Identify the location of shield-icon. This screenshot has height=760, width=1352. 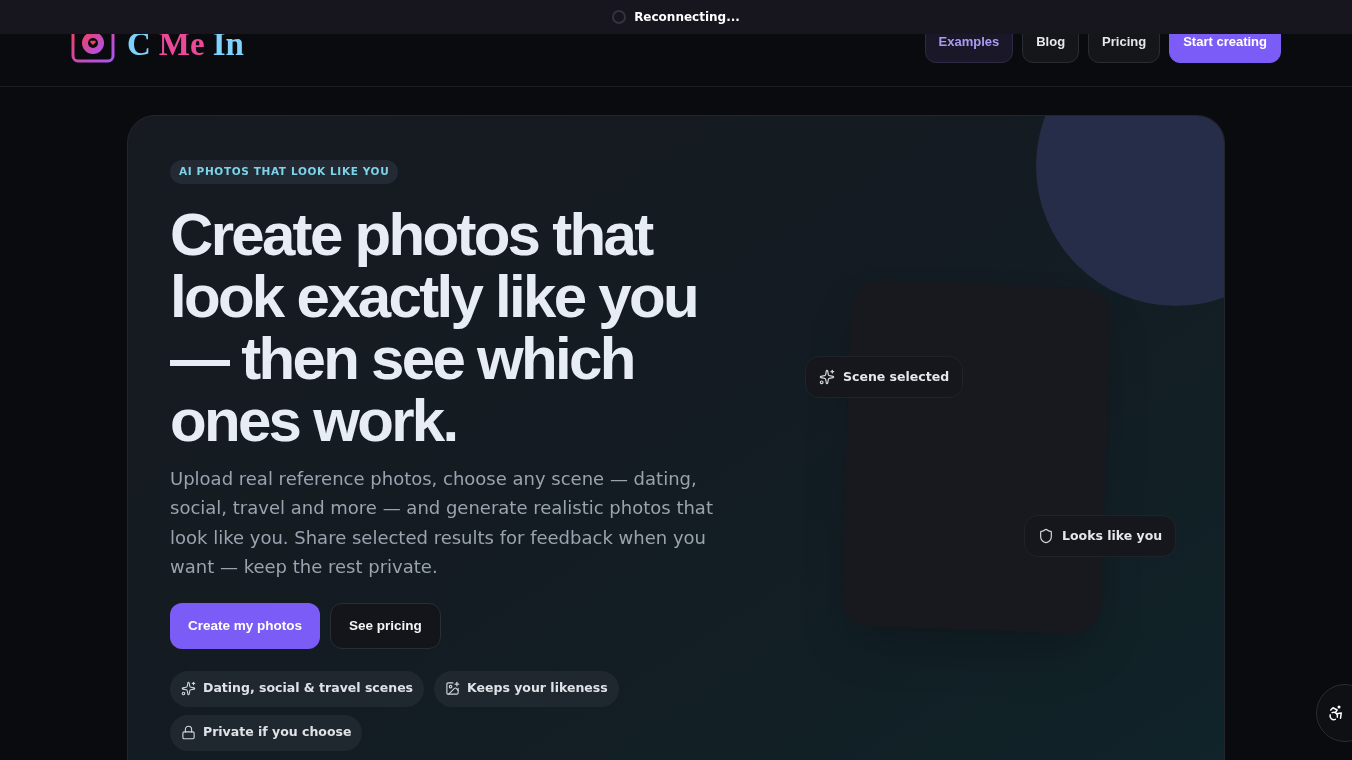
(1046, 536).